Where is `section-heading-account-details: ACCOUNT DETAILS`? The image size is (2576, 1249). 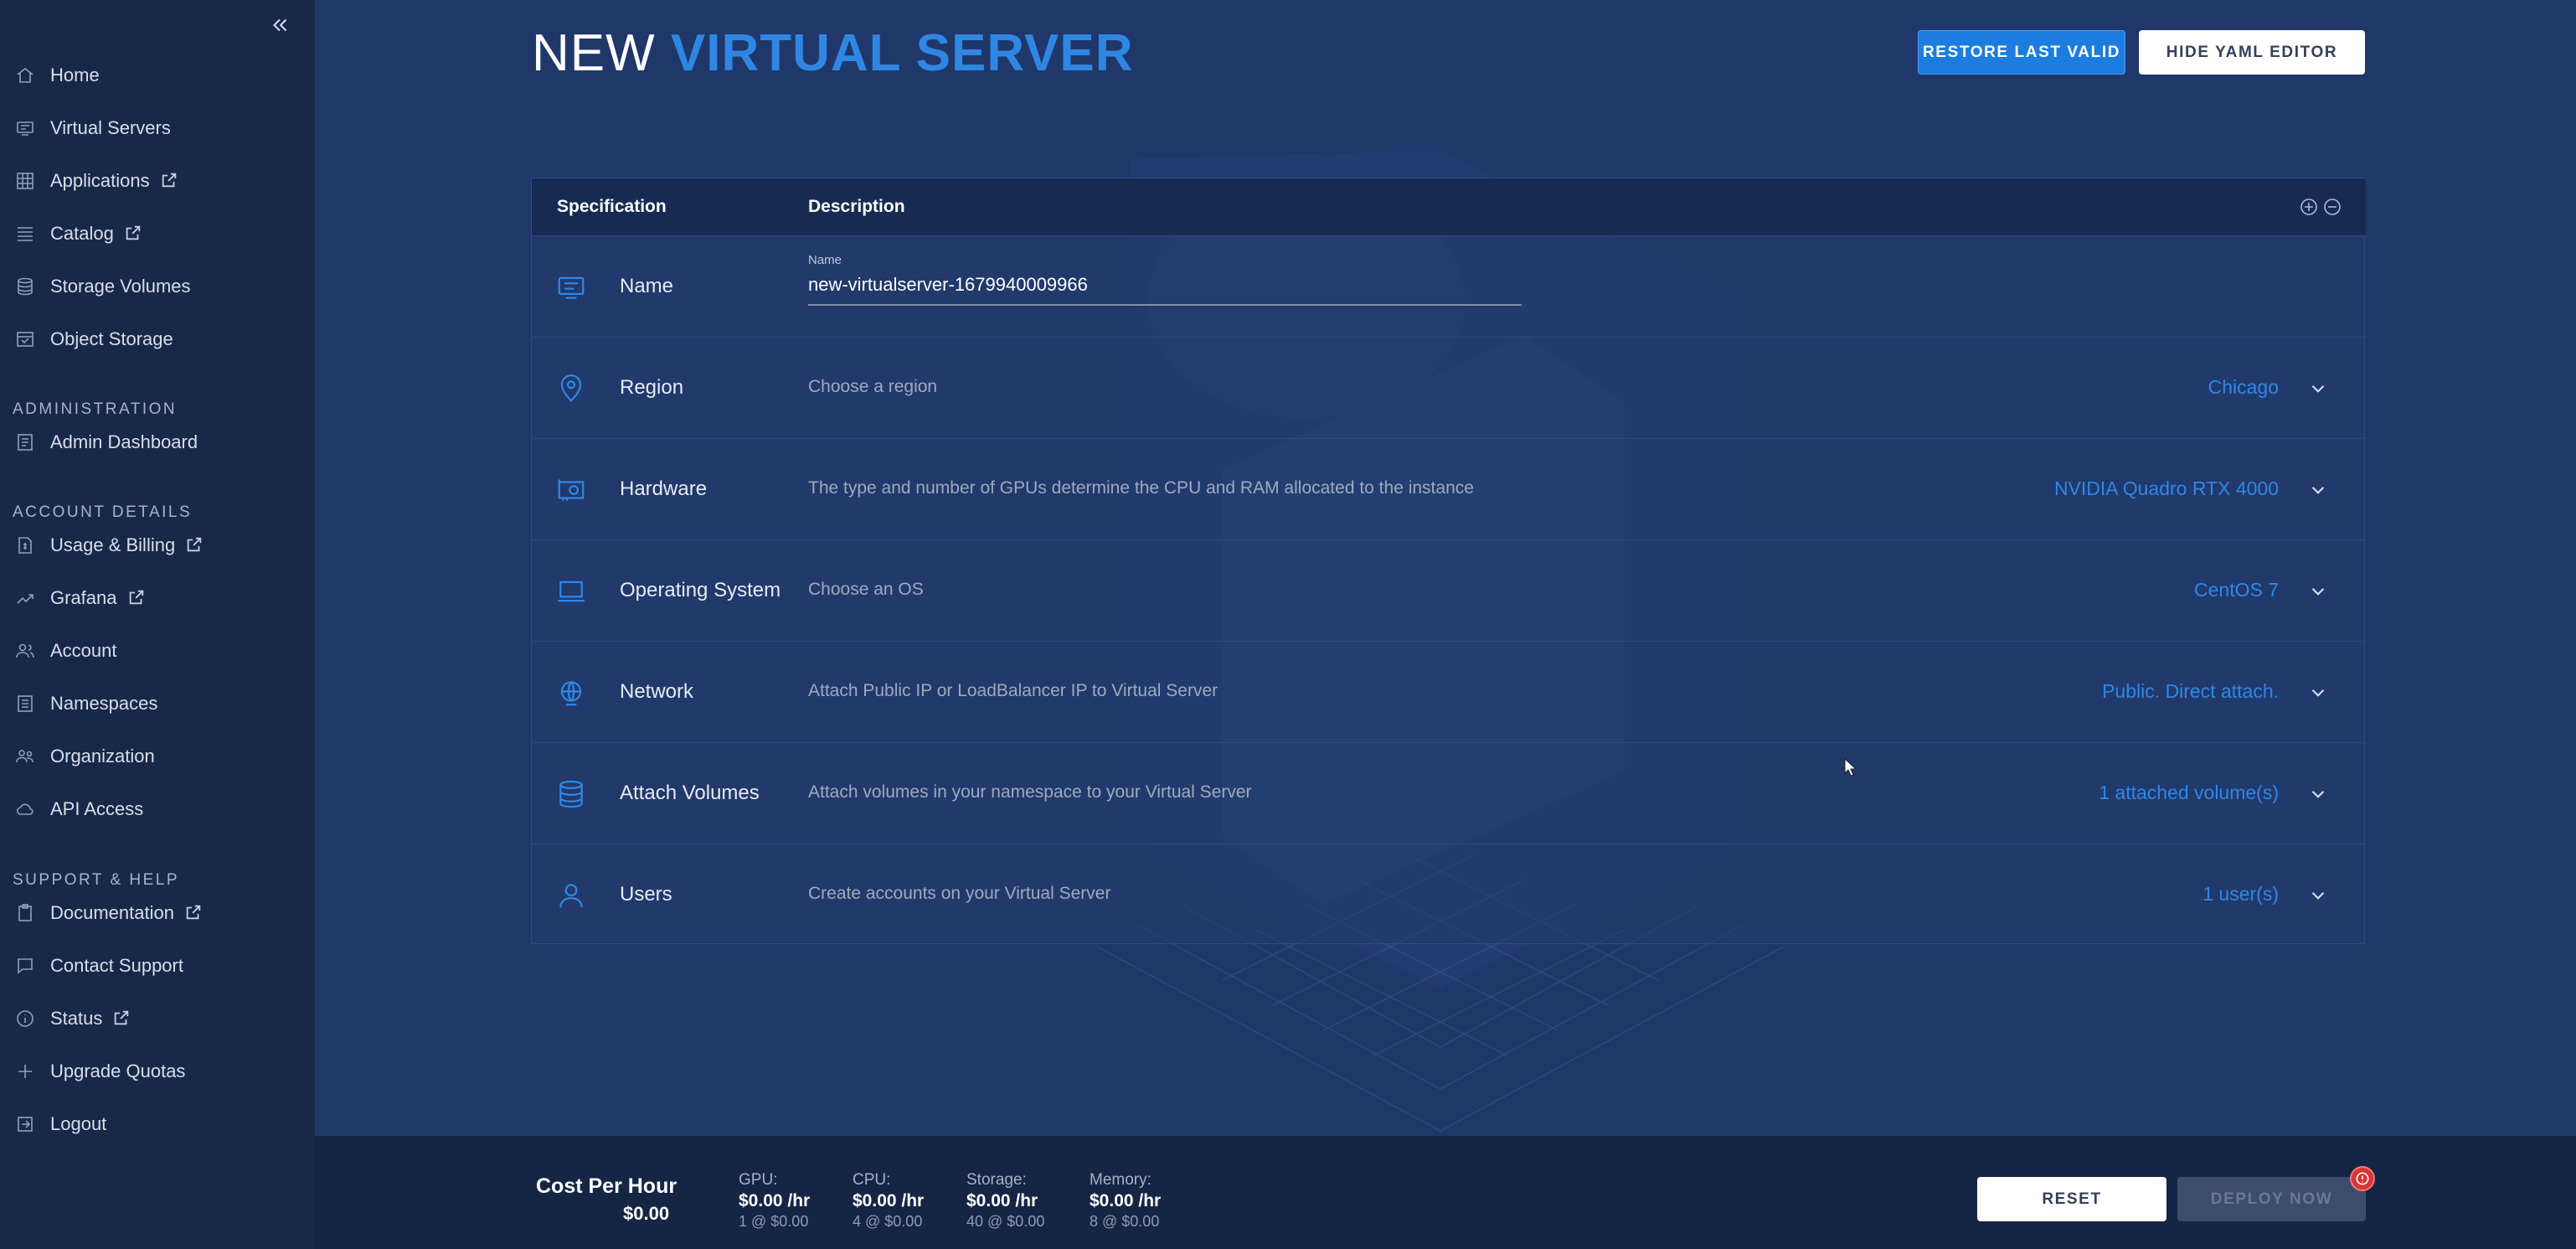
section-heading-account-details: ACCOUNT DETAILS is located at coordinates (103, 512).